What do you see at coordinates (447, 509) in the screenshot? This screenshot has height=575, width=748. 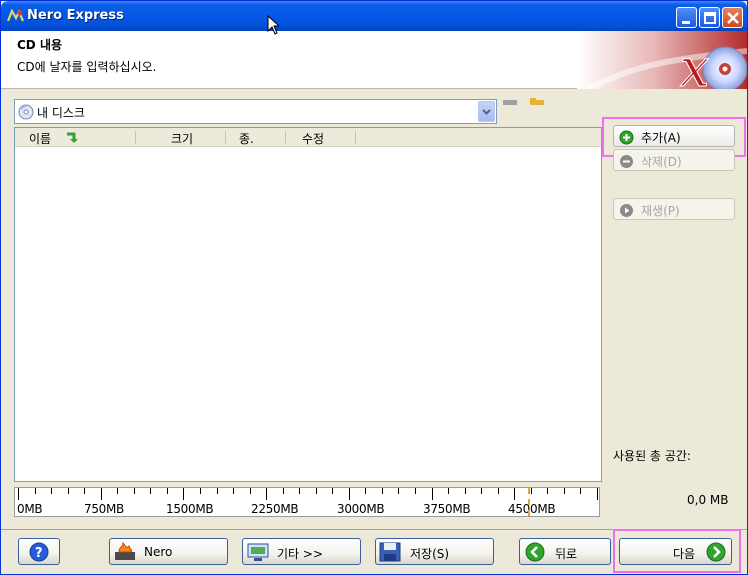 I see `ruler-label: 3750MB` at bounding box center [447, 509].